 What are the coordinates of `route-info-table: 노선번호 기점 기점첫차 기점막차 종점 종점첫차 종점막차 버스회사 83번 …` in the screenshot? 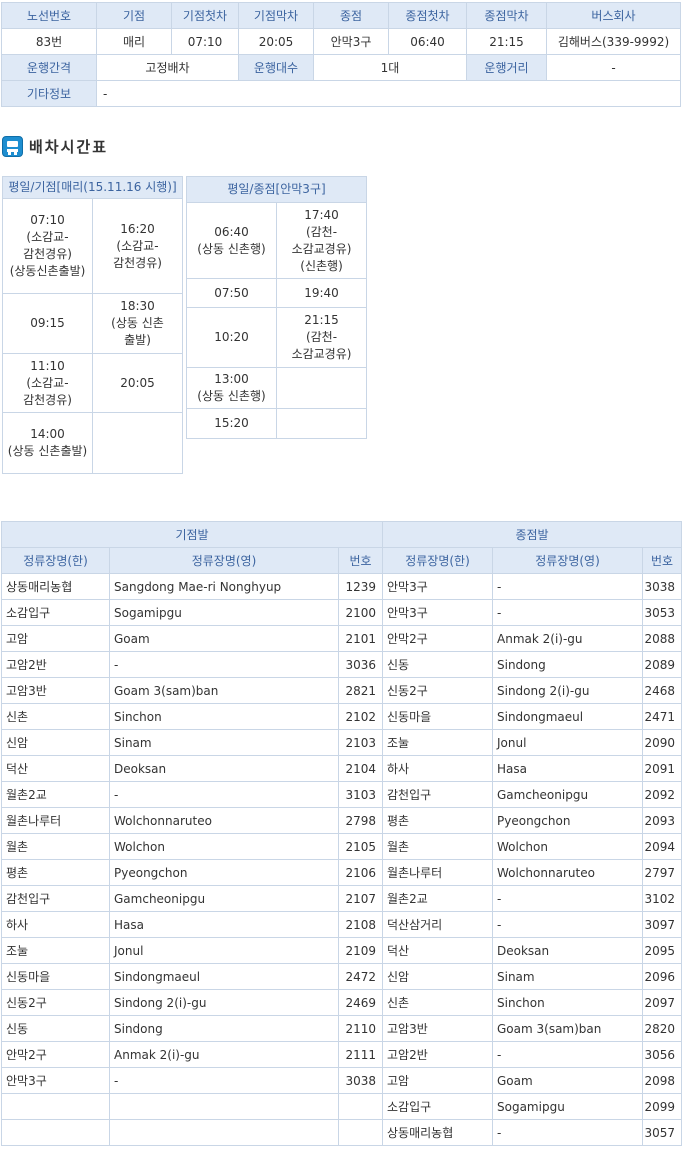 It's located at (341, 54).